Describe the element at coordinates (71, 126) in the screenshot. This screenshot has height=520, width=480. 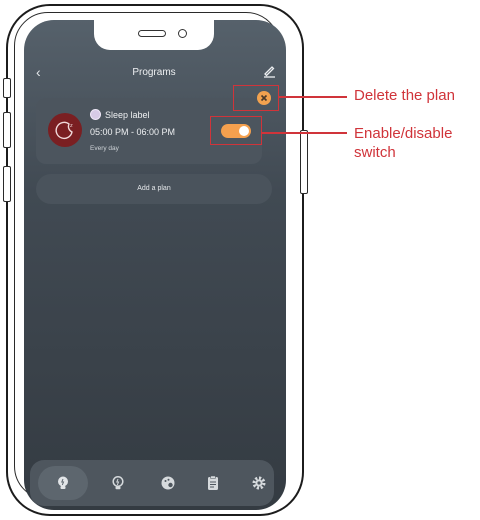
I see `svg-text: z` at that location.